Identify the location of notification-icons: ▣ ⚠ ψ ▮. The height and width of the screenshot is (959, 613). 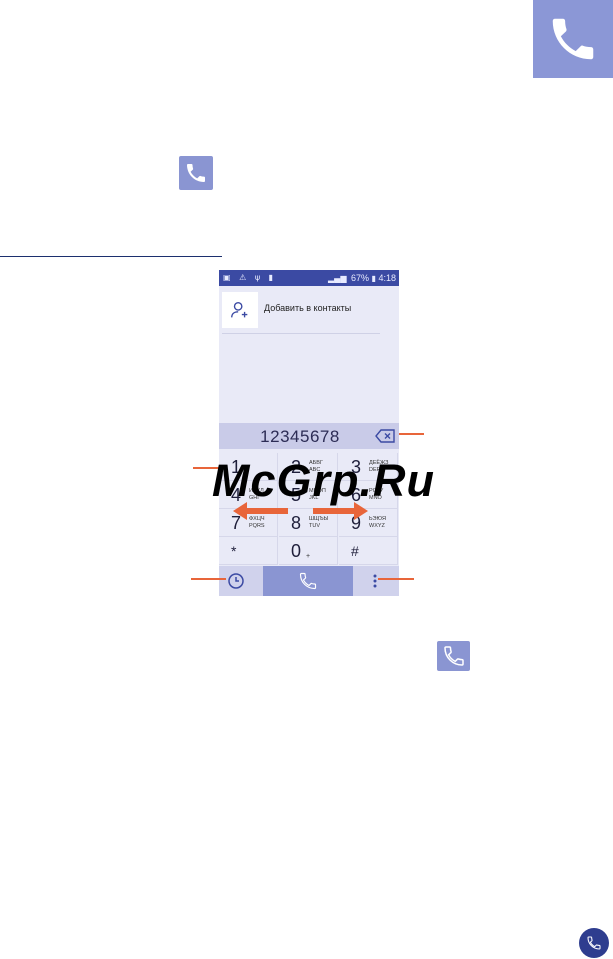
(250, 277).